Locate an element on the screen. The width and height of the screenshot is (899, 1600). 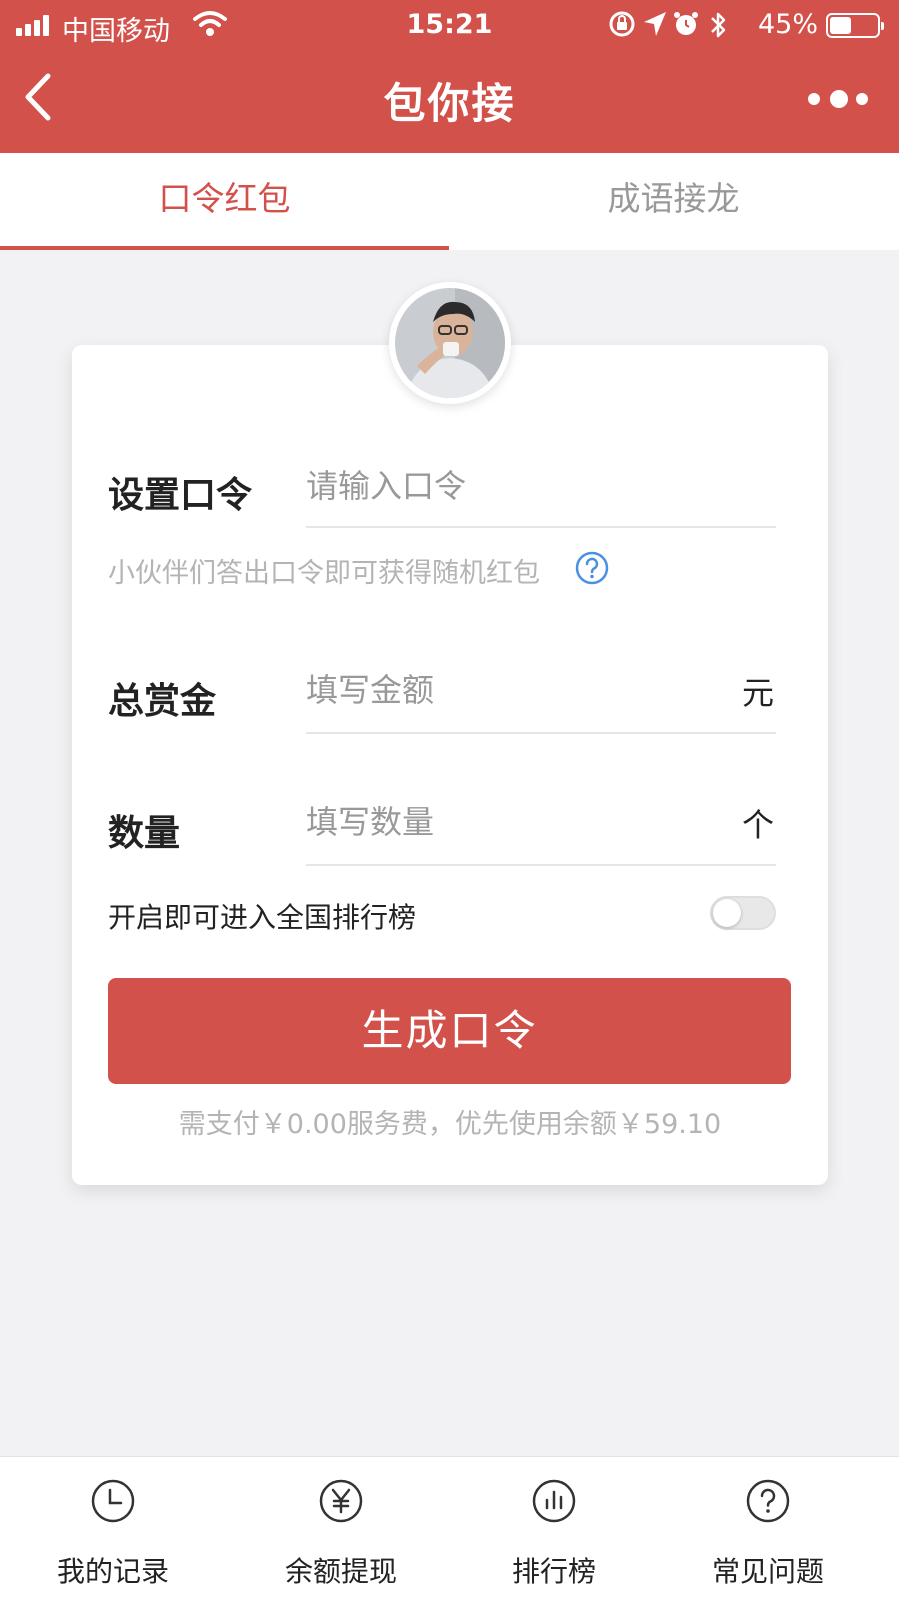
tab-password-redpacket: 口令红包 is located at coordinates (224, 201).